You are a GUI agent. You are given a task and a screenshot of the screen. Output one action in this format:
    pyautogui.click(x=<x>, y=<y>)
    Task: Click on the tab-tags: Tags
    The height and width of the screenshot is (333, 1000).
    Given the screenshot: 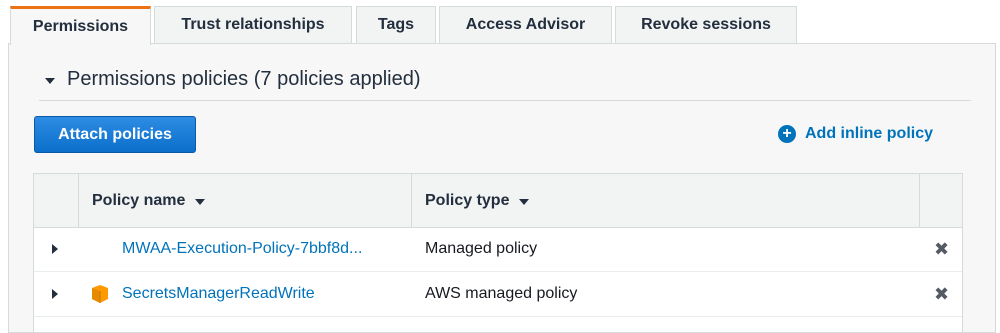 What is the action you would take?
    pyautogui.click(x=396, y=24)
    